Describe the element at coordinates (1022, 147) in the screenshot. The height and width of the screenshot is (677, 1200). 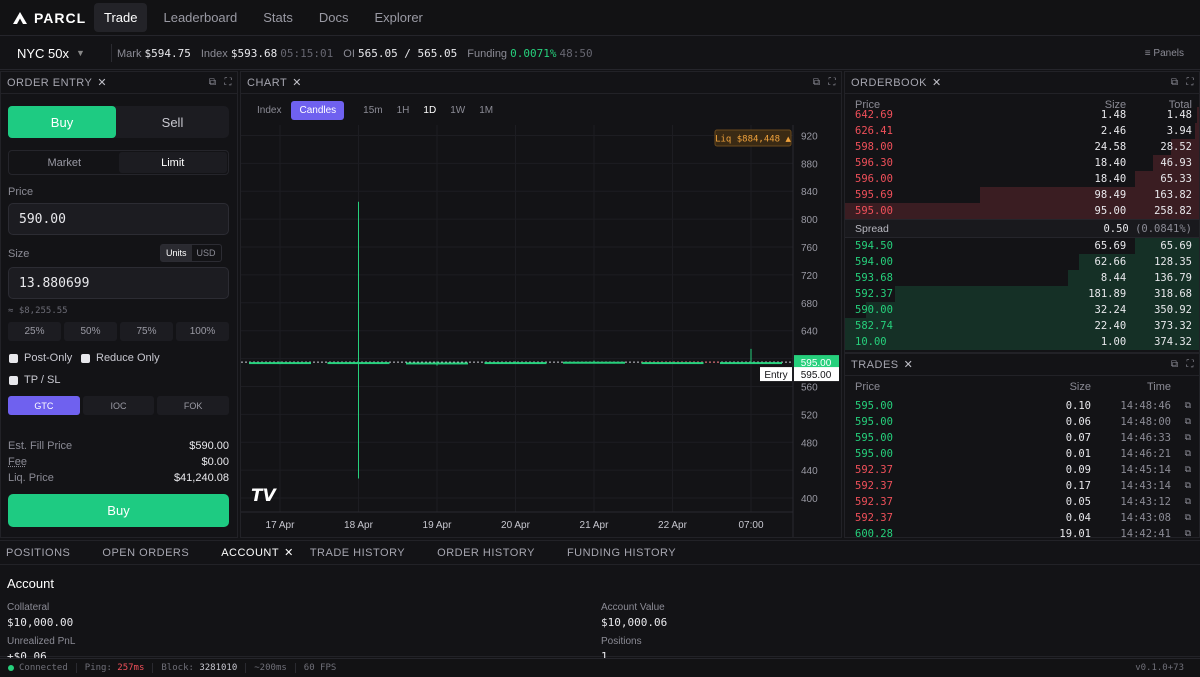
I see `ask-row: 598.00 24.58 28.52` at that location.